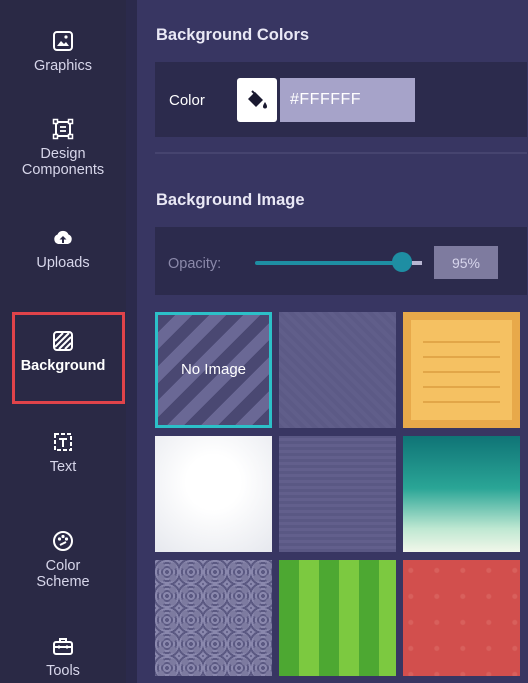 The width and height of the screenshot is (528, 683). What do you see at coordinates (337, 370) in the screenshot?
I see `background-tile-diagonal-stripes` at bounding box center [337, 370].